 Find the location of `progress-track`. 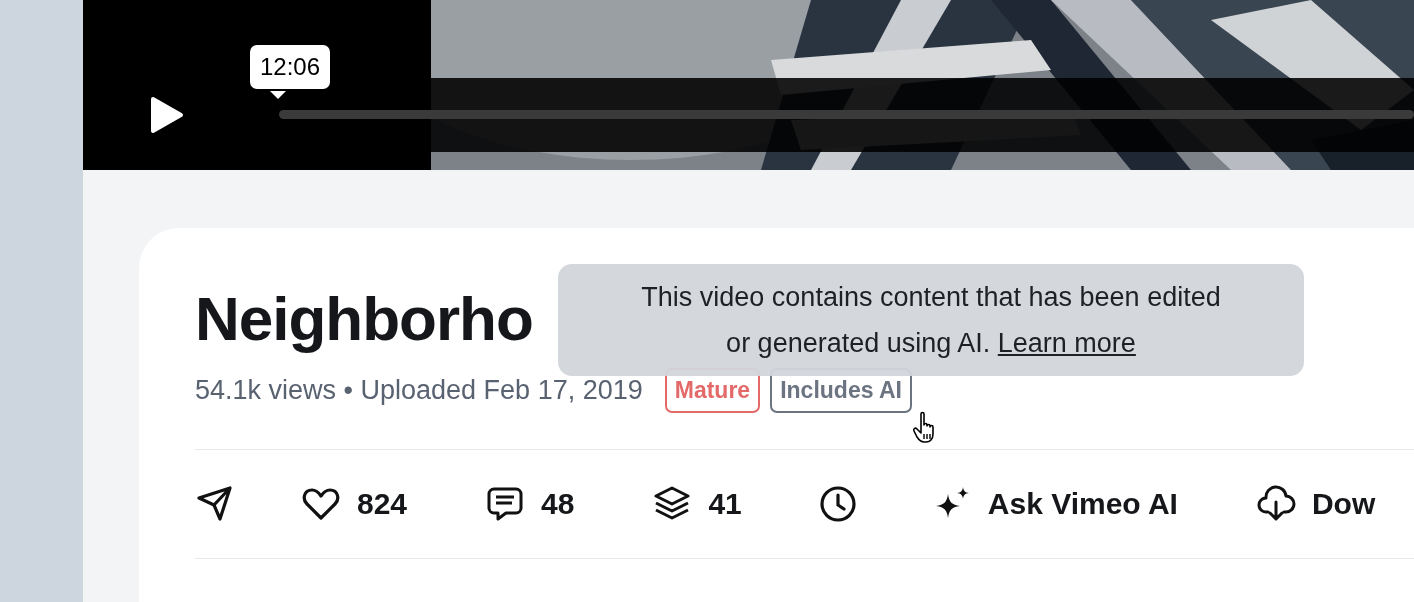

progress-track is located at coordinates (846, 114).